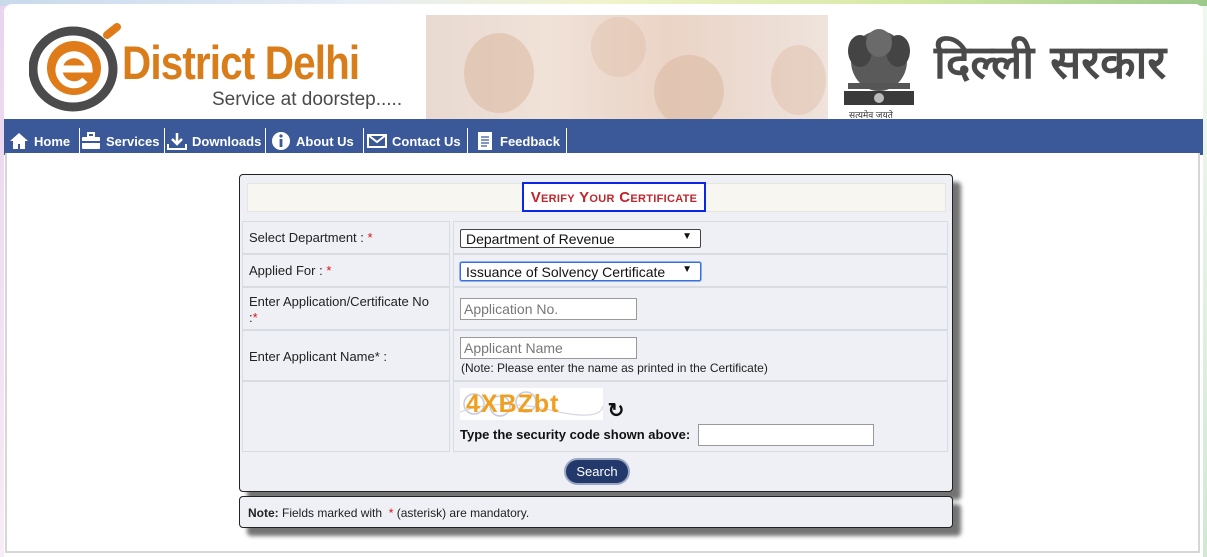  Describe the element at coordinates (263, 513) in the screenshot. I see `note-bold: Note:` at that location.